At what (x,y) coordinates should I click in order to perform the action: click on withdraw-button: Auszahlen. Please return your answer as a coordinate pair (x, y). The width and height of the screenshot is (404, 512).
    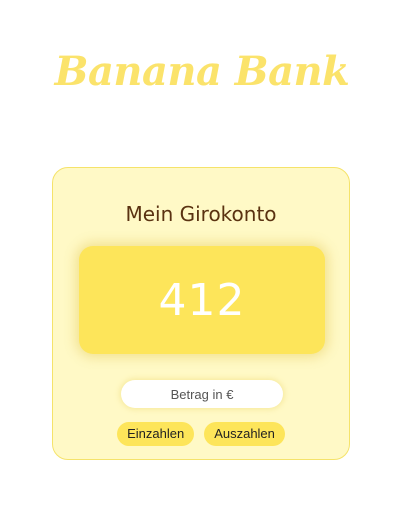
    Looking at the image, I should click on (244, 434).